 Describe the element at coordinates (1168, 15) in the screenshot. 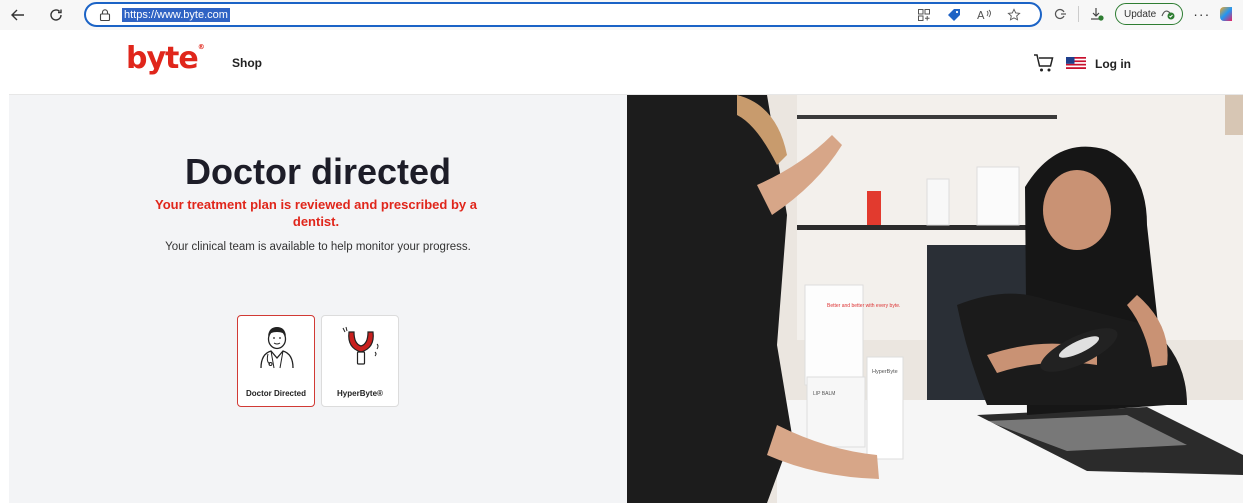

I see `update-status-icon` at that location.